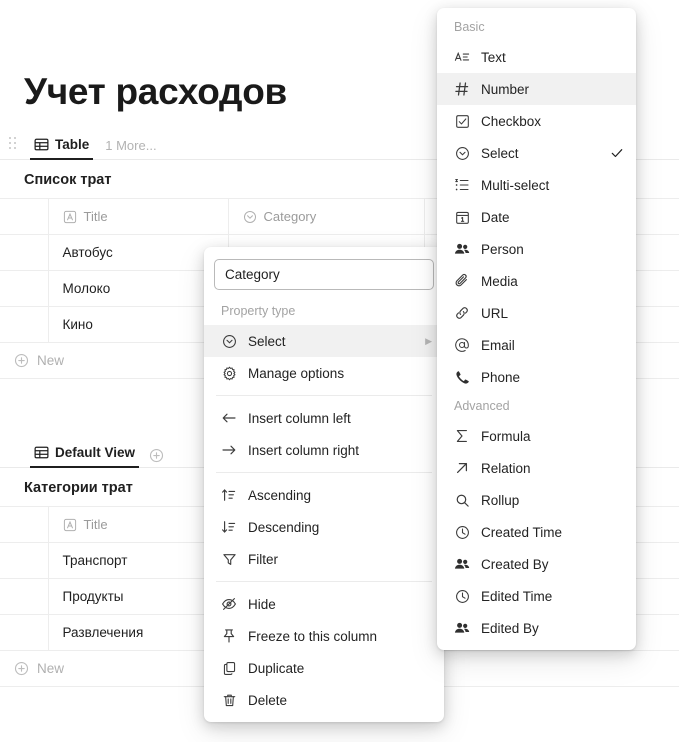  What do you see at coordinates (313, 636) in the screenshot?
I see `menu-item-label: Freeze to this column` at bounding box center [313, 636].